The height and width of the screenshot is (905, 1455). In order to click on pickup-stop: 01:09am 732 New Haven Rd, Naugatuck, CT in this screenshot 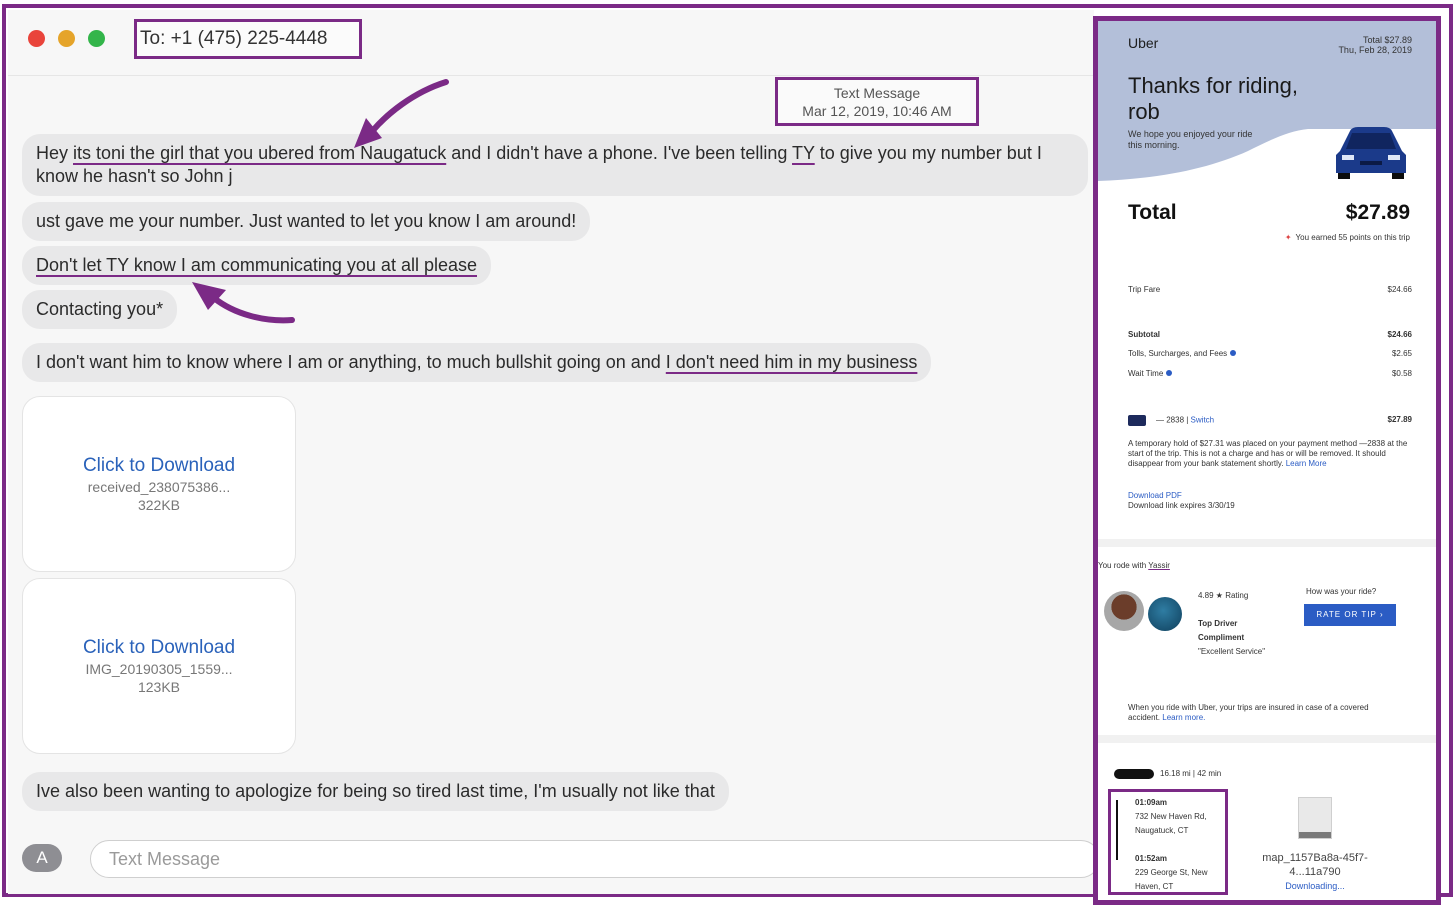, I will do `click(1180, 817)`.